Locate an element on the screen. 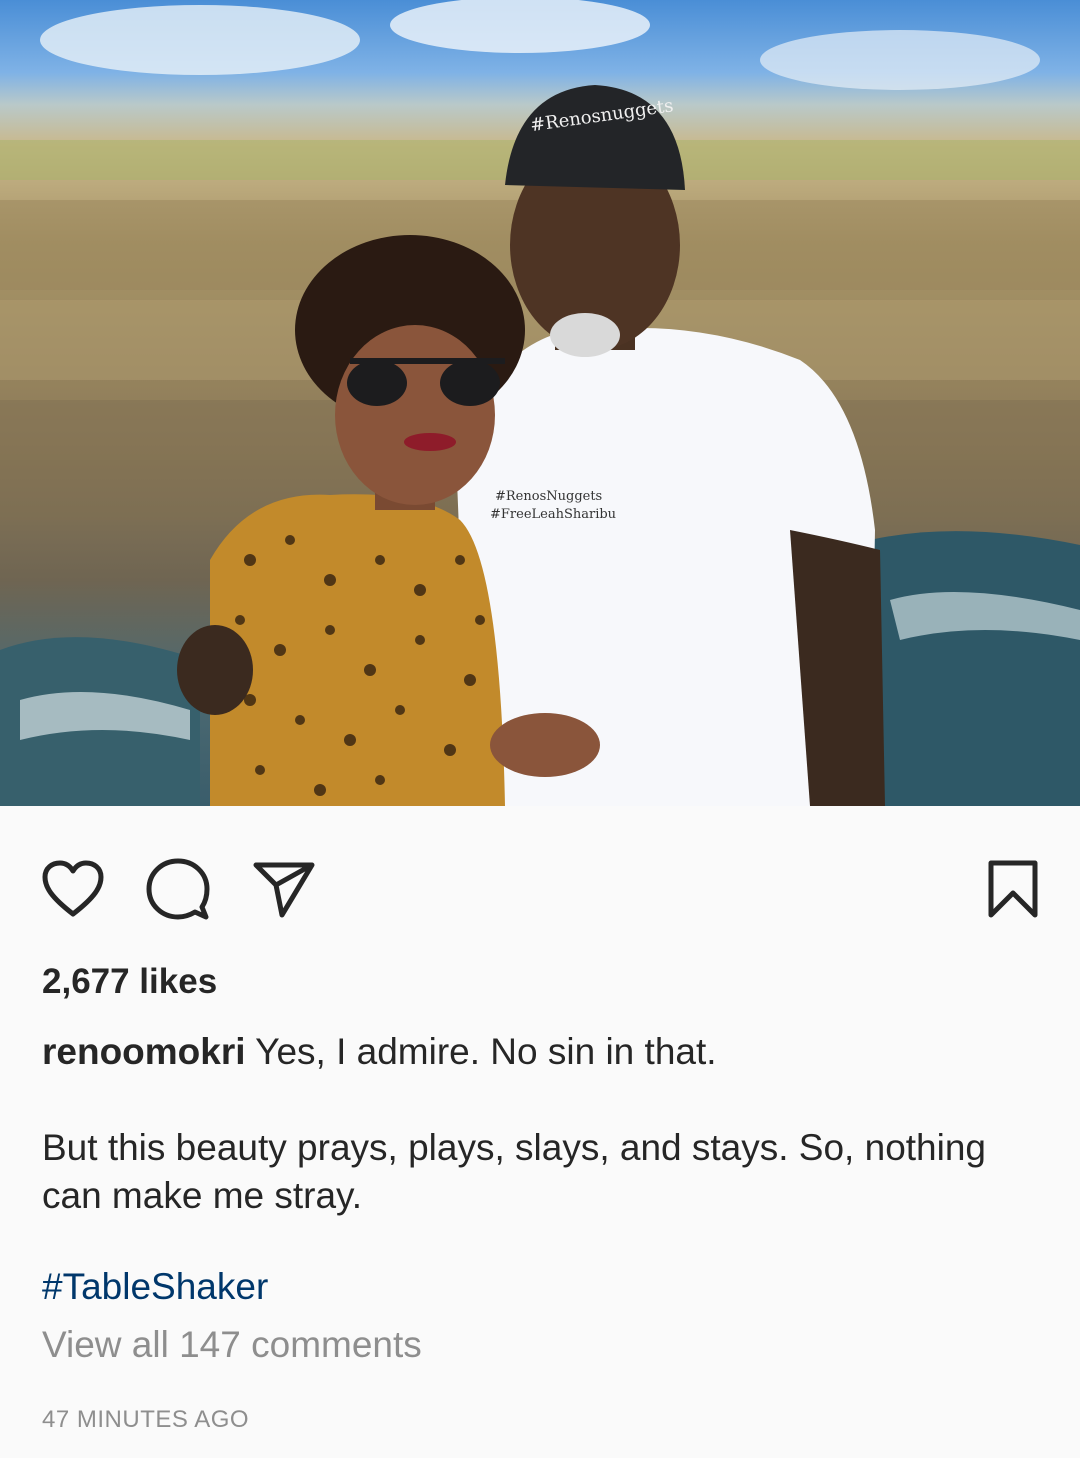  comment-button is located at coordinates (178, 889).